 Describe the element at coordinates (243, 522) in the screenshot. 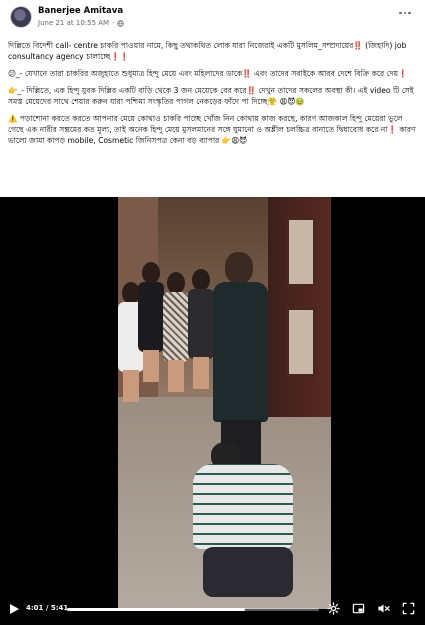

I see `person-man-crouching` at that location.